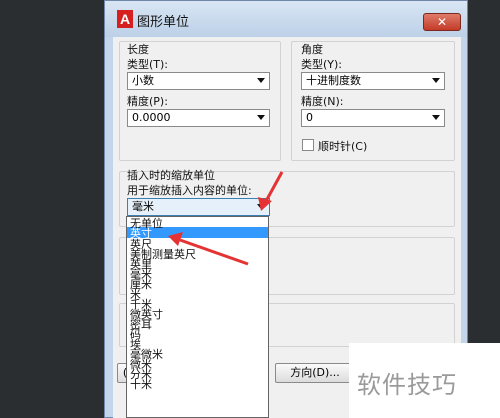 Image resolution: width=500 pixels, height=418 pixels. I want to click on angle-type-label: 类型(Y):, so click(322, 64).